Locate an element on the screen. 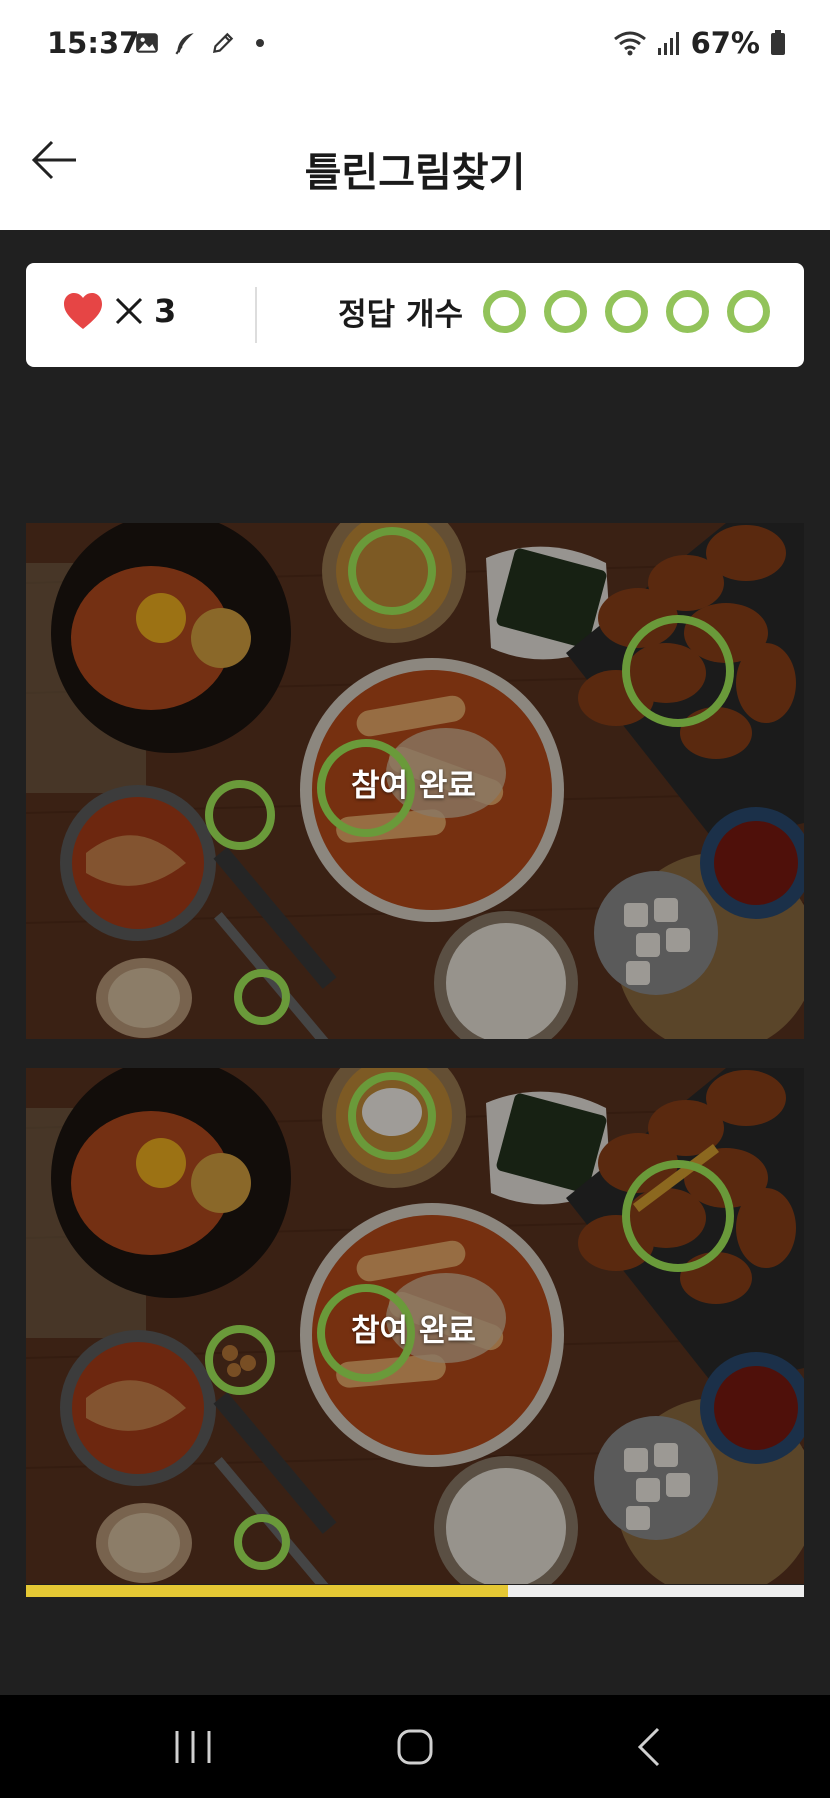 This screenshot has height=1798, width=830. multiply-icon is located at coordinates (129, 311).